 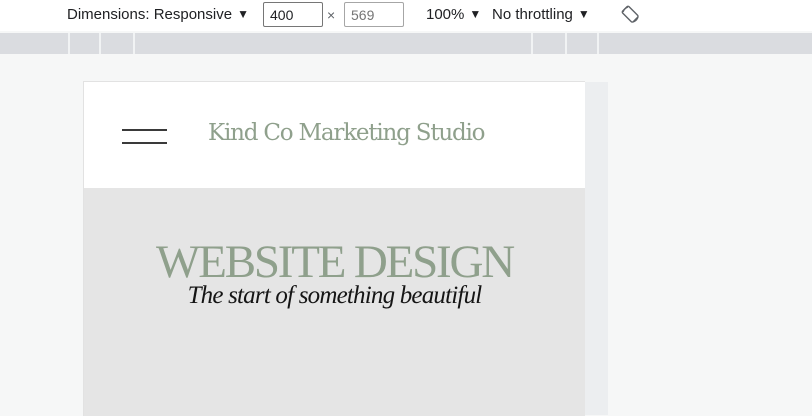 I want to click on hamburger-icon, so click(x=144, y=136).